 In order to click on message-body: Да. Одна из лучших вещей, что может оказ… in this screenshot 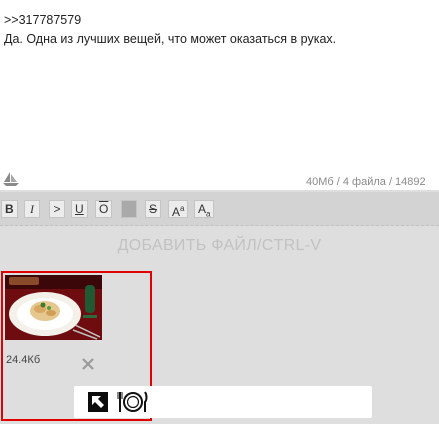, I will do `click(170, 39)`.